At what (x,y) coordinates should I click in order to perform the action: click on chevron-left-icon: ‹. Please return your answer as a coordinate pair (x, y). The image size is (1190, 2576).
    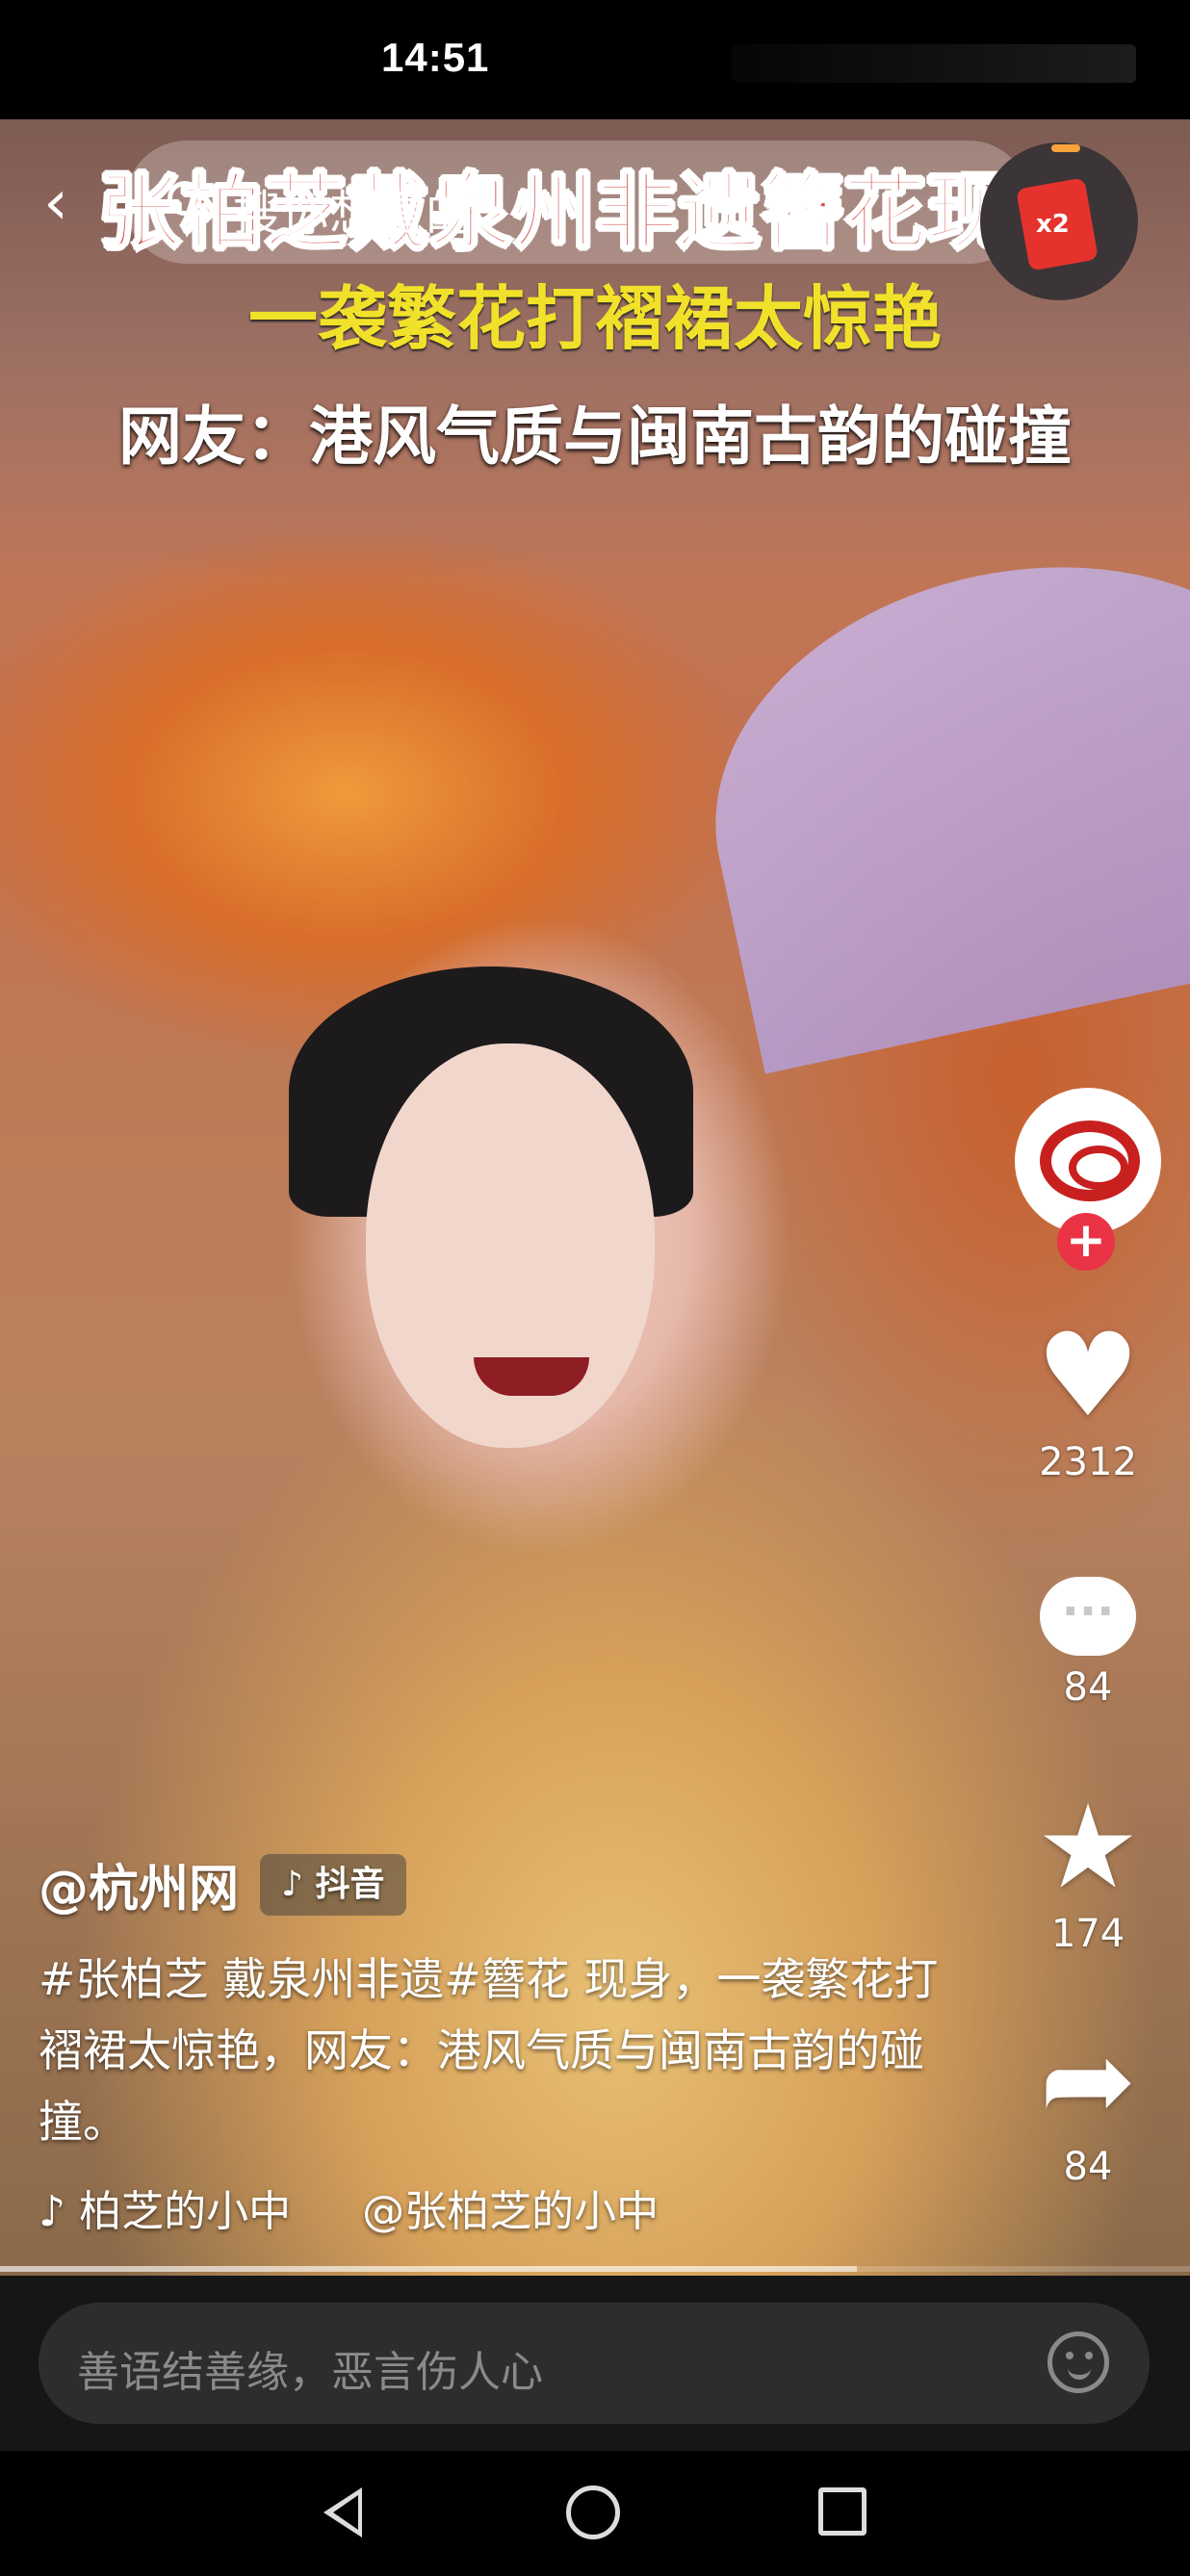
    Looking at the image, I should click on (56, 203).